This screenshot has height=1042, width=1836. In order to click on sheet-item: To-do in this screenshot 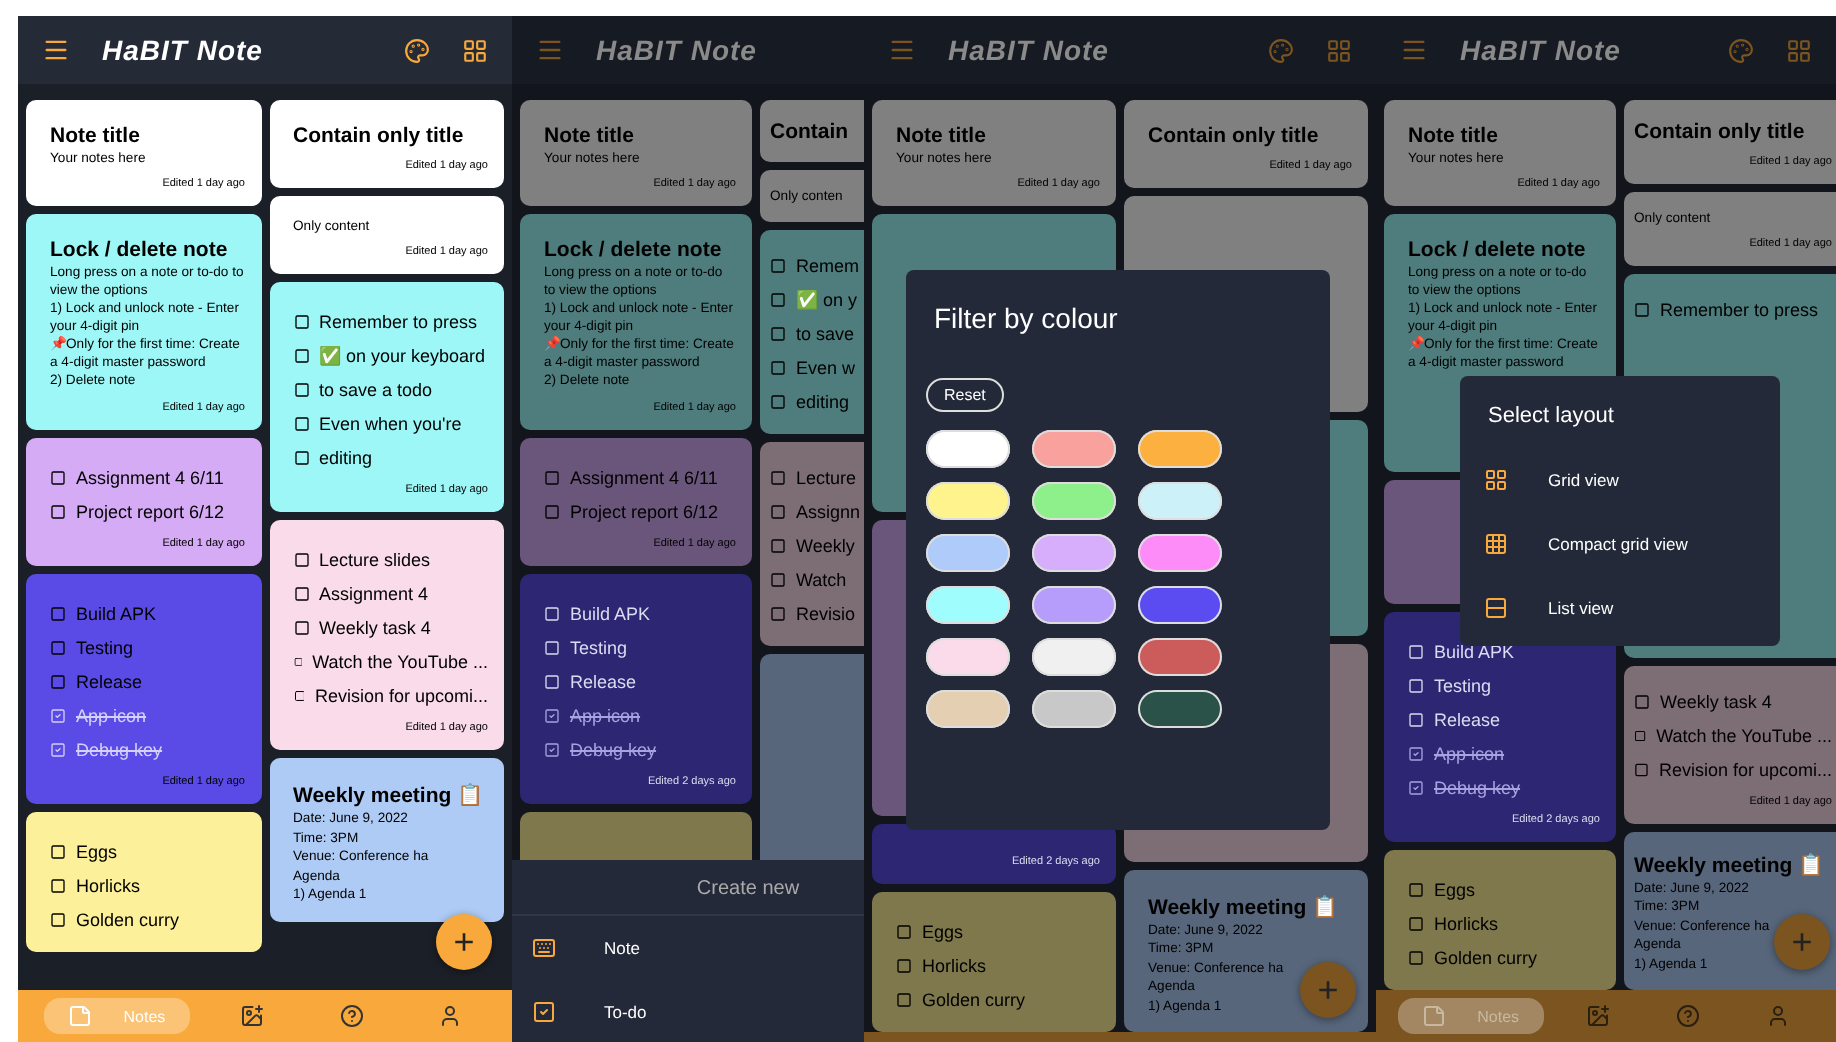, I will do `click(625, 1012)`.